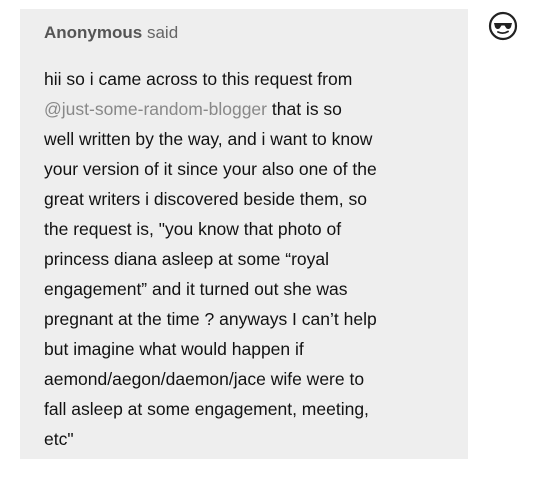 Image resolution: width=540 pixels, height=477 pixels. Describe the element at coordinates (162, 32) in the screenshot. I see `asker-said-label: said` at that location.